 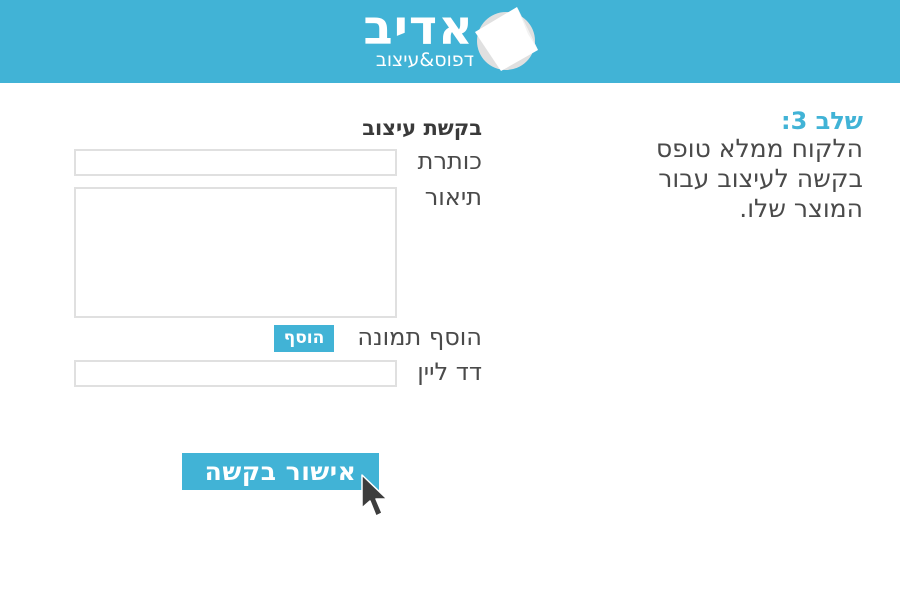 I want to click on description-textarea, so click(x=235, y=252).